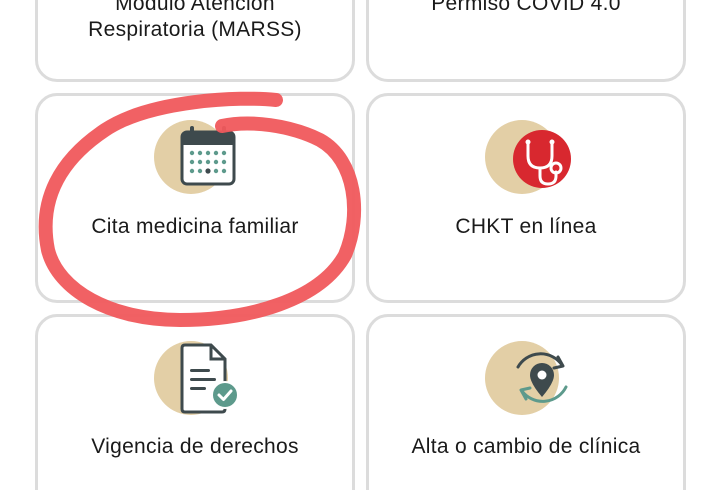  What do you see at coordinates (526, 41) in the screenshot?
I see `service-card-covid: Permiso COVID 4.0` at bounding box center [526, 41].